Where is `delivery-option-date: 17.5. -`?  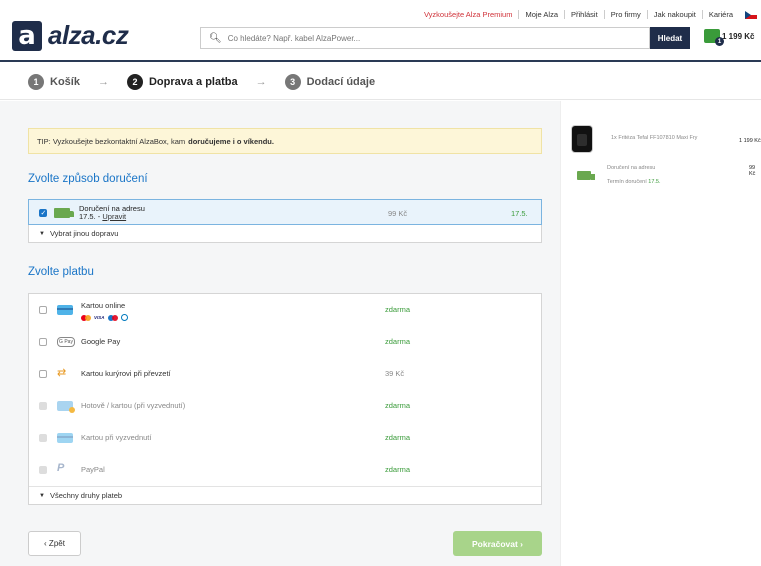
delivery-option-date: 17.5. - is located at coordinates (90, 216).